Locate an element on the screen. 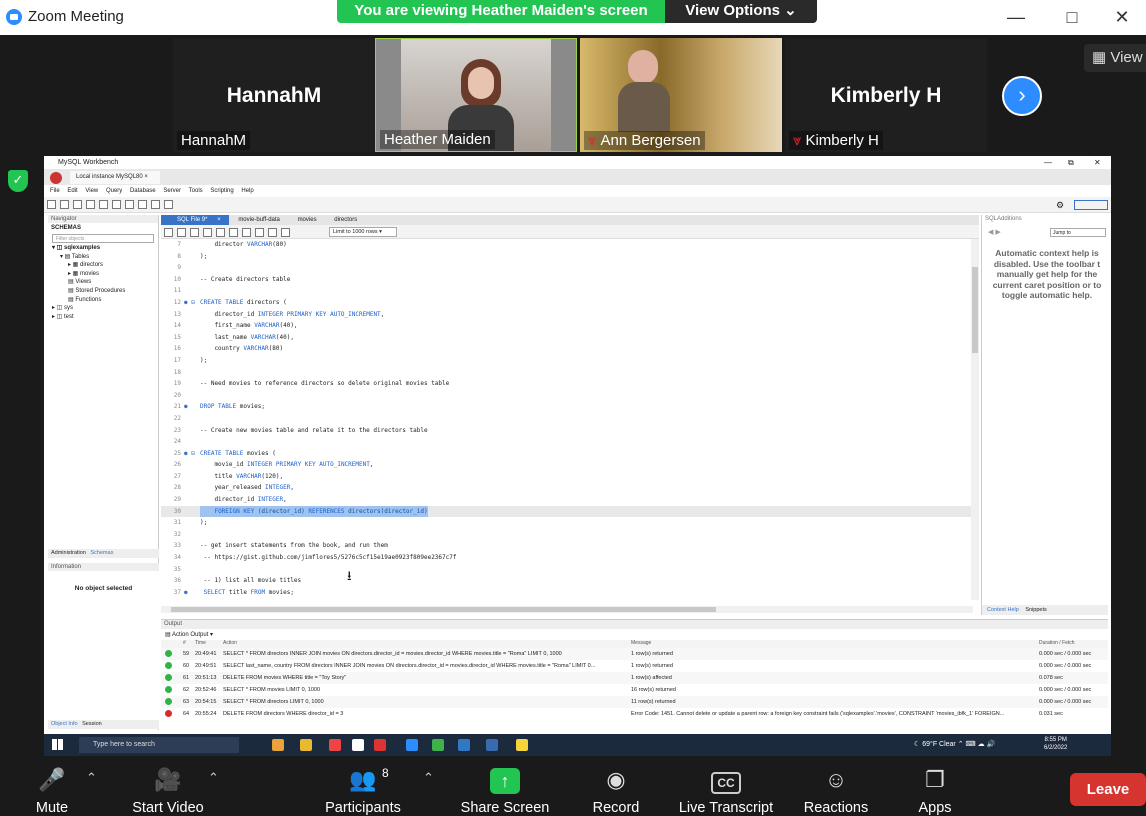 The width and height of the screenshot is (1146, 816). code-line: 36 -- 1) list all movie titles is located at coordinates (567, 581).